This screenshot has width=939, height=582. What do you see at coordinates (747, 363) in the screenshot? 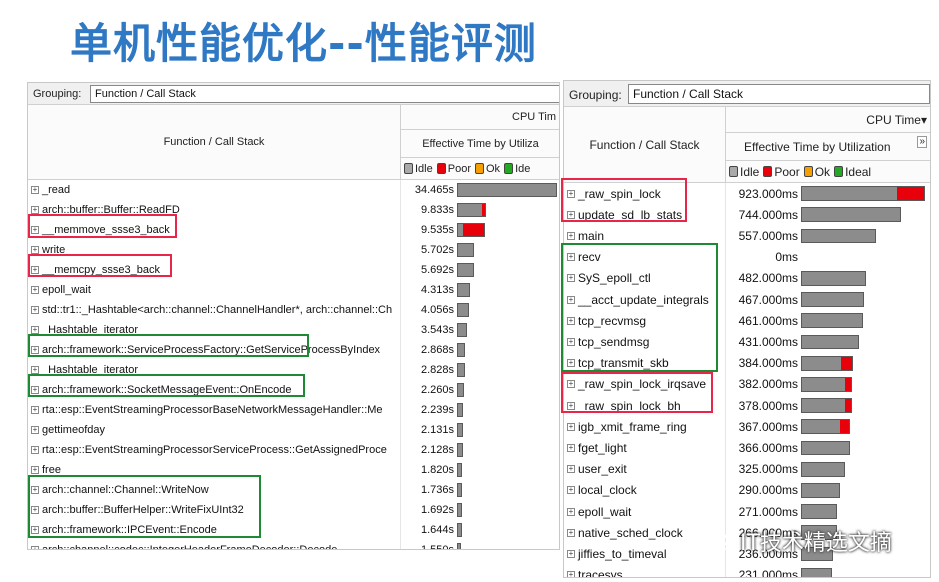
I see `table-row: + tcp_transmit_skb 384.000ms` at bounding box center [747, 363].